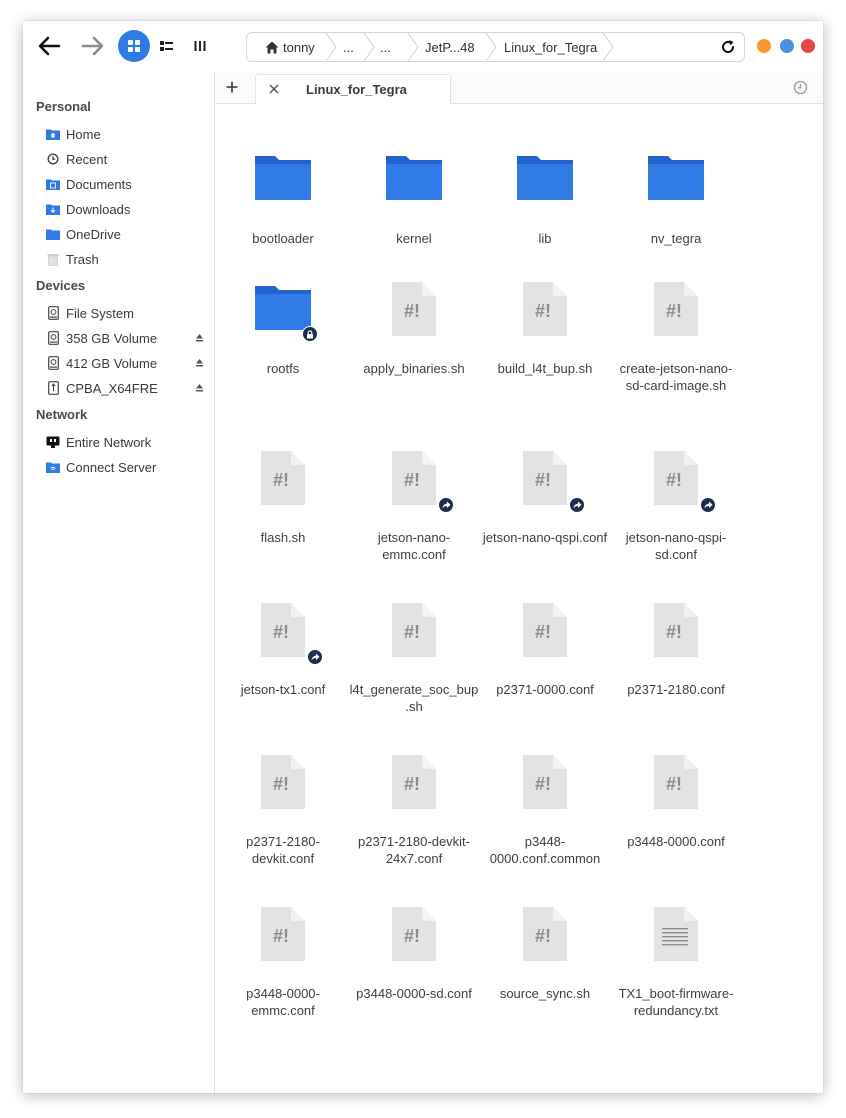 The image size is (846, 1118). Describe the element at coordinates (545, 850) in the screenshot. I see `file-name-label: p3448-0000.conf.common` at that location.